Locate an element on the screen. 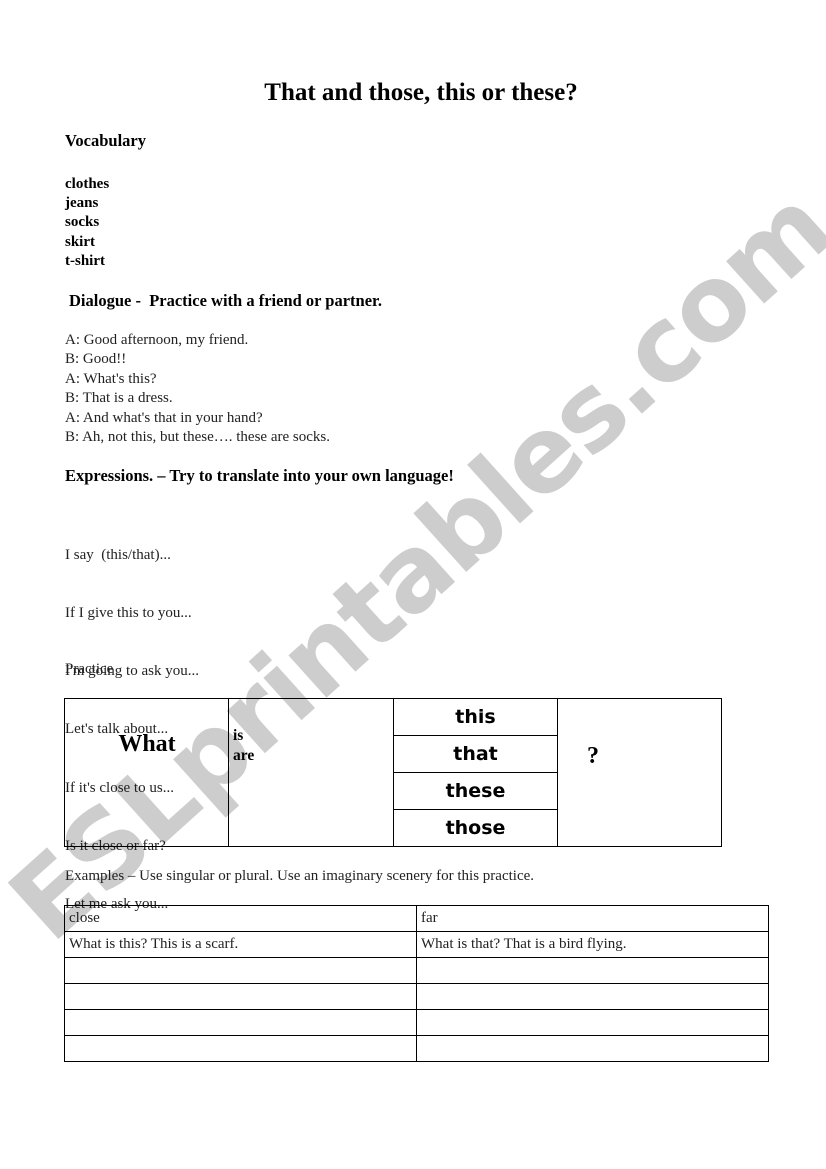 This screenshot has width=826, height=1169. cell-close: What is this? This is a scarf. is located at coordinates (240, 944).